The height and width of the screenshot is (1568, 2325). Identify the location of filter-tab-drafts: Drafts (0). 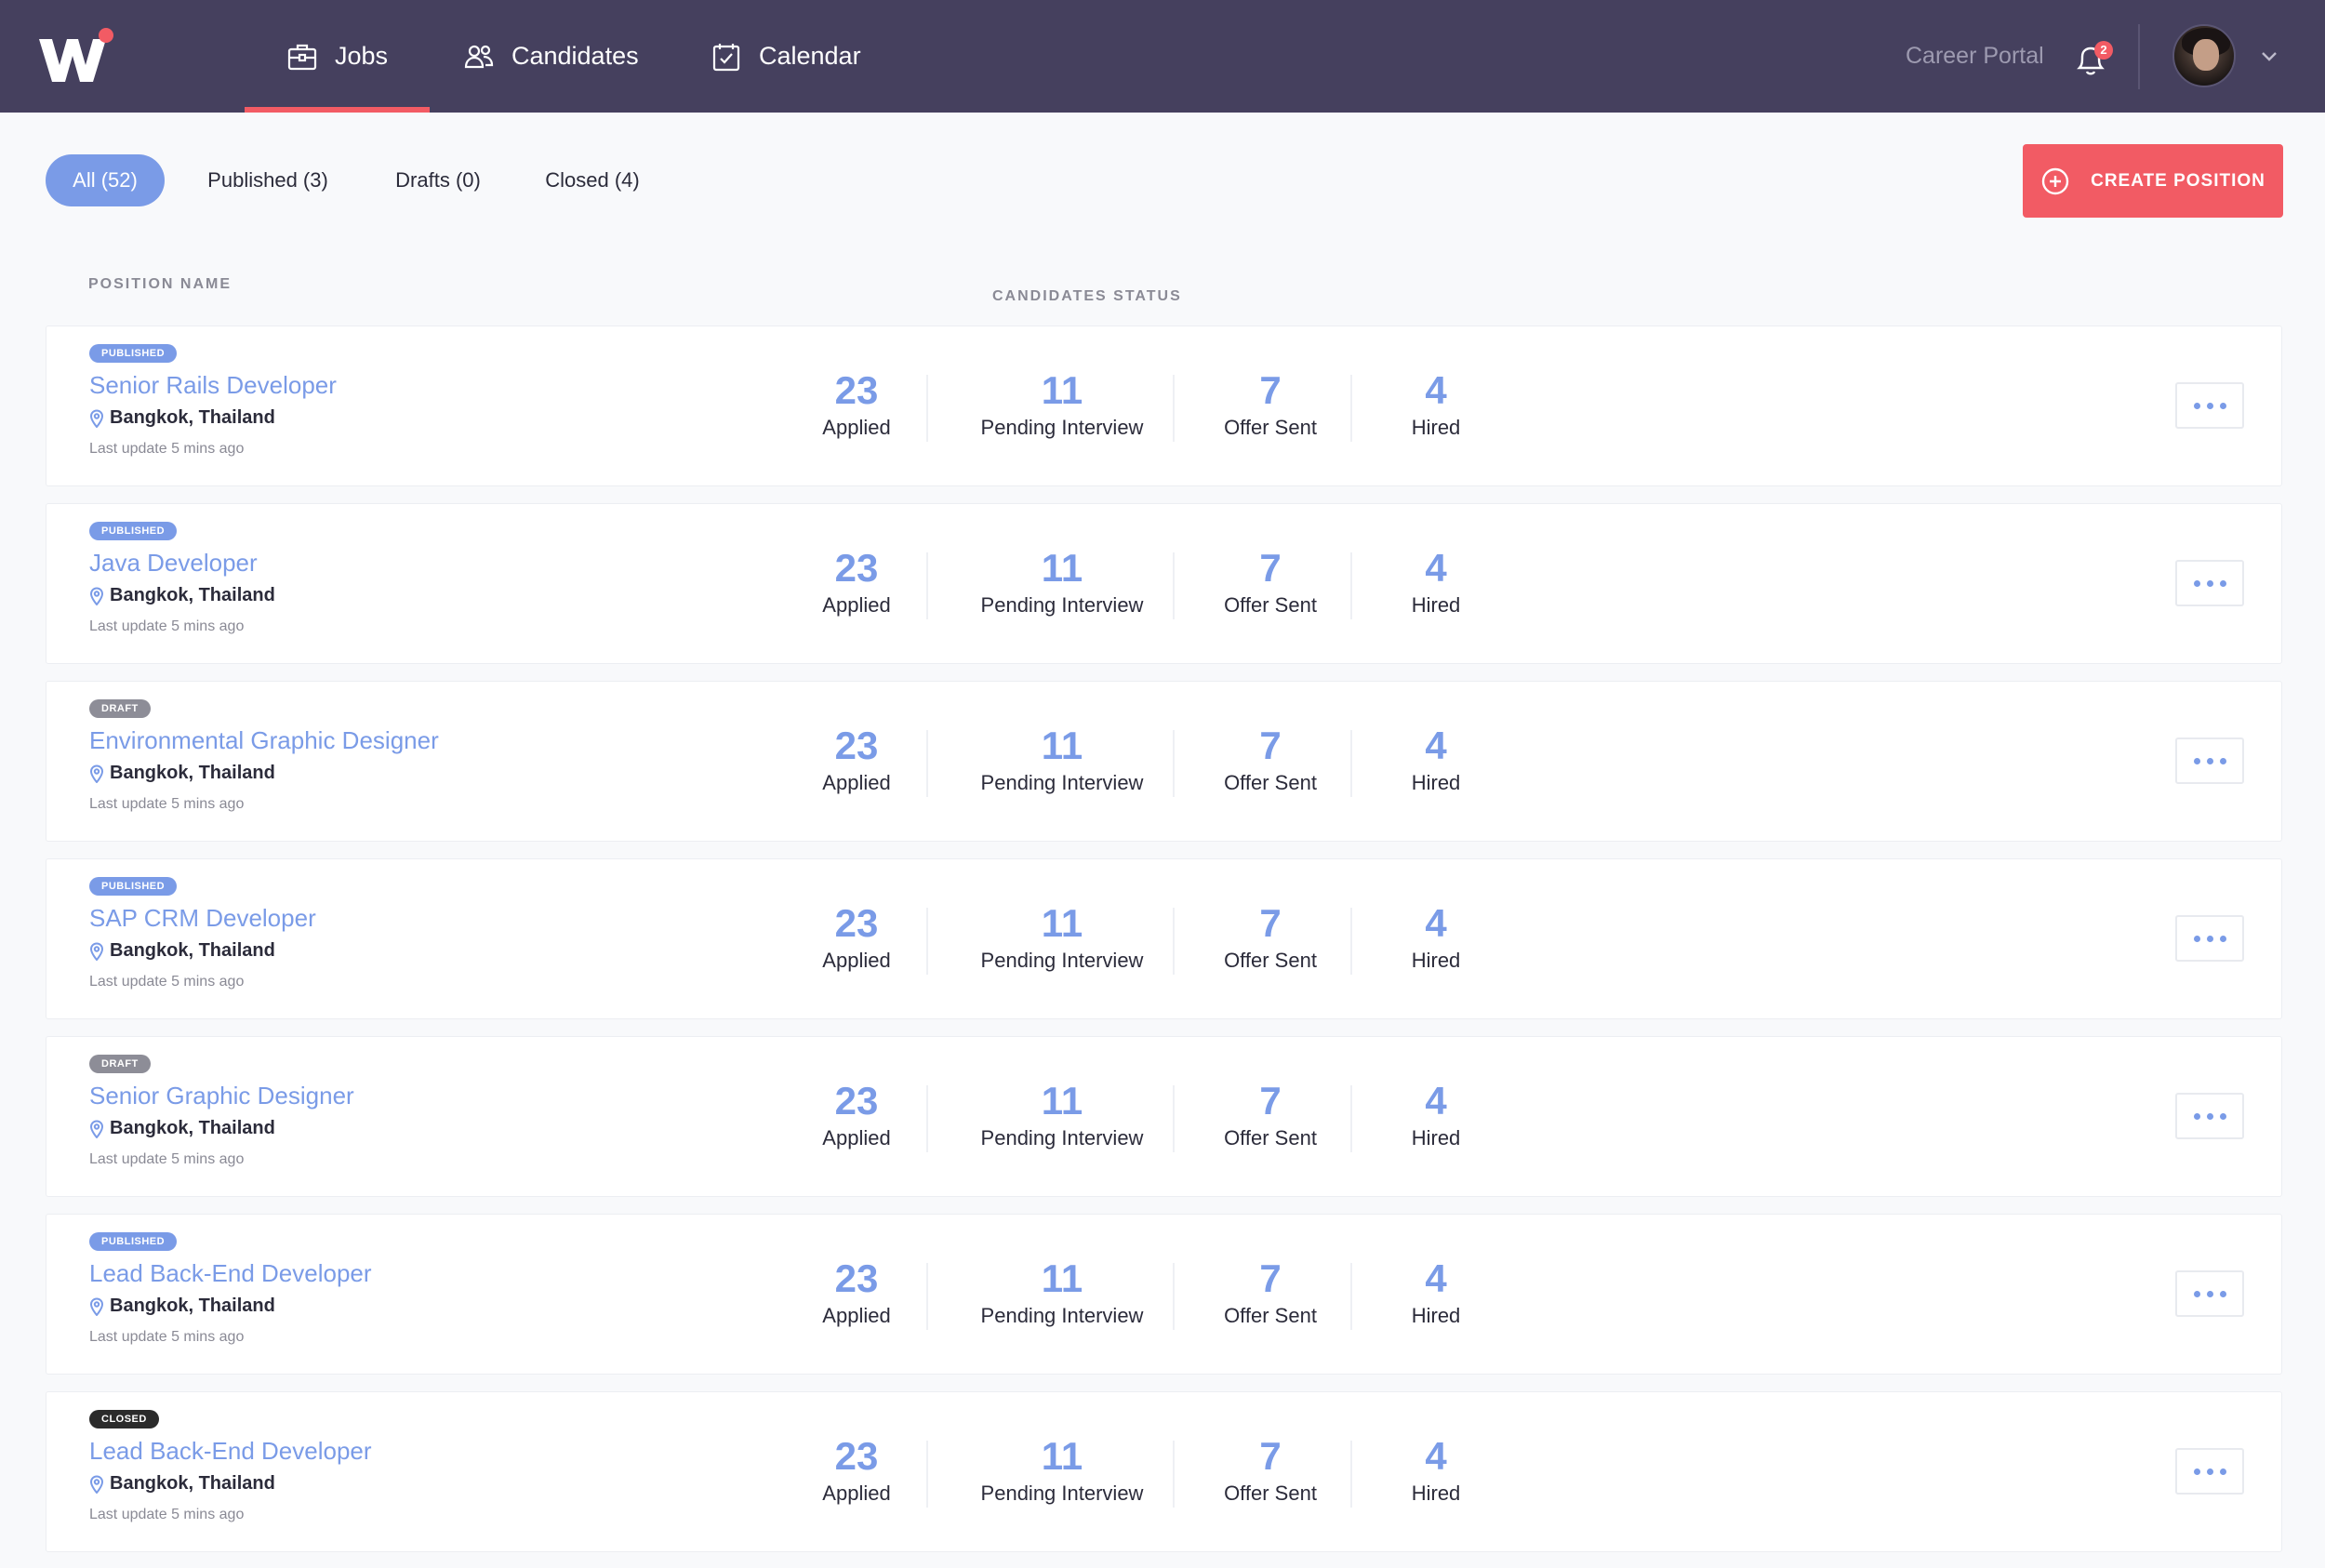
(438, 180).